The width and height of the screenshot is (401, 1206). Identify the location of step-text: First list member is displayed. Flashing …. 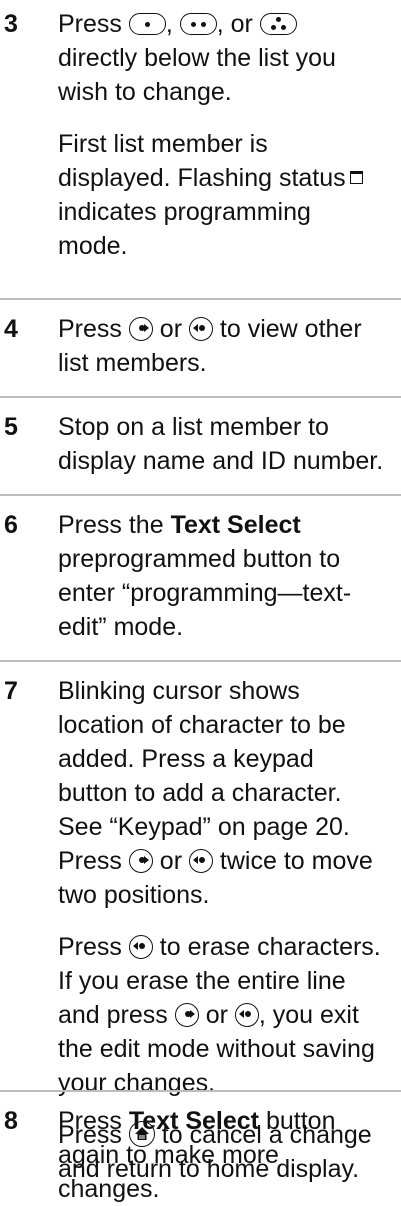
(227, 195).